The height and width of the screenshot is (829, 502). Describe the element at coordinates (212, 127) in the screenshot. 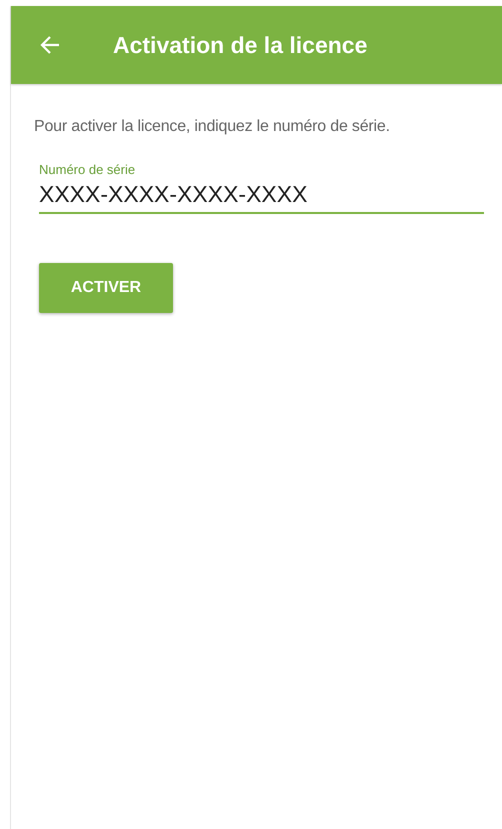

I see `instructions-text: Pour activer la licence, indiquez le numéro de série.` at that location.